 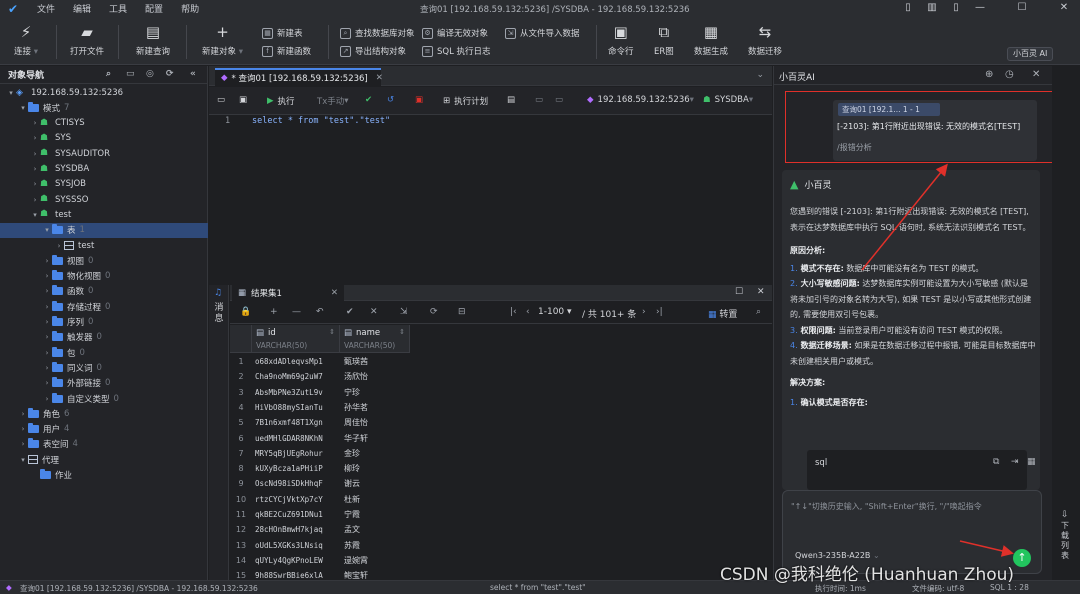 What do you see at coordinates (760, 75) in the screenshot?
I see `tab-list-icon: ⌄` at bounding box center [760, 75].